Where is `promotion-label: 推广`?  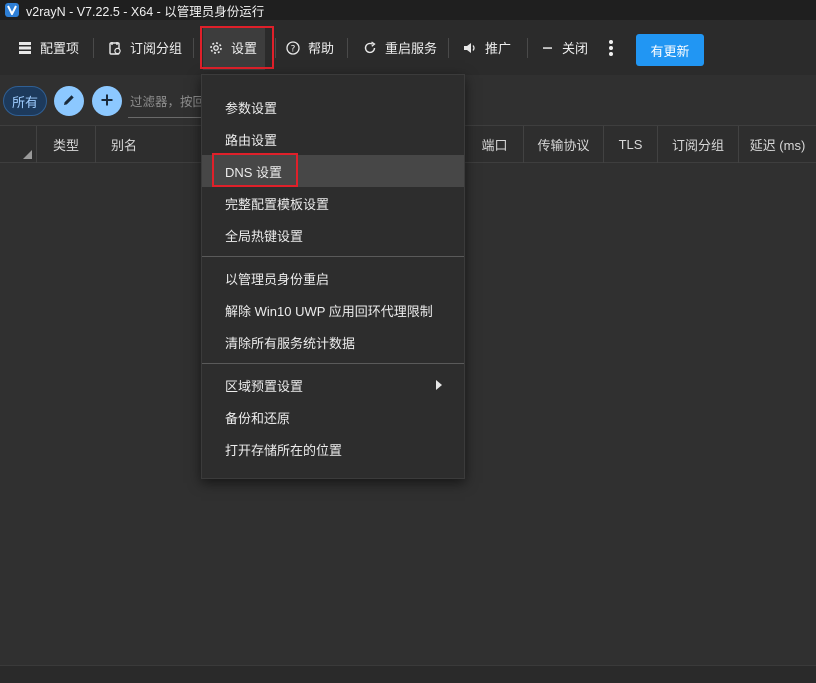 promotion-label: 推广 is located at coordinates (498, 48).